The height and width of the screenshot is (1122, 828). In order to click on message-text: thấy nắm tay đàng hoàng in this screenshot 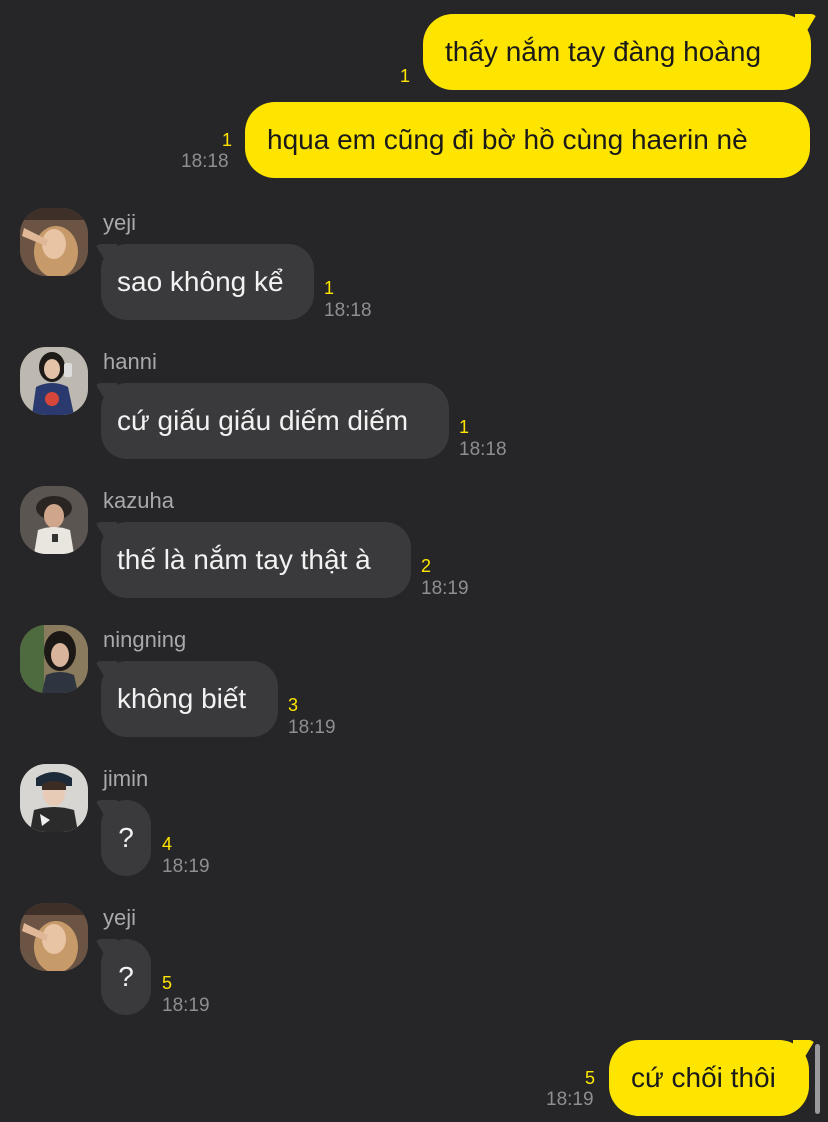, I will do `click(603, 51)`.